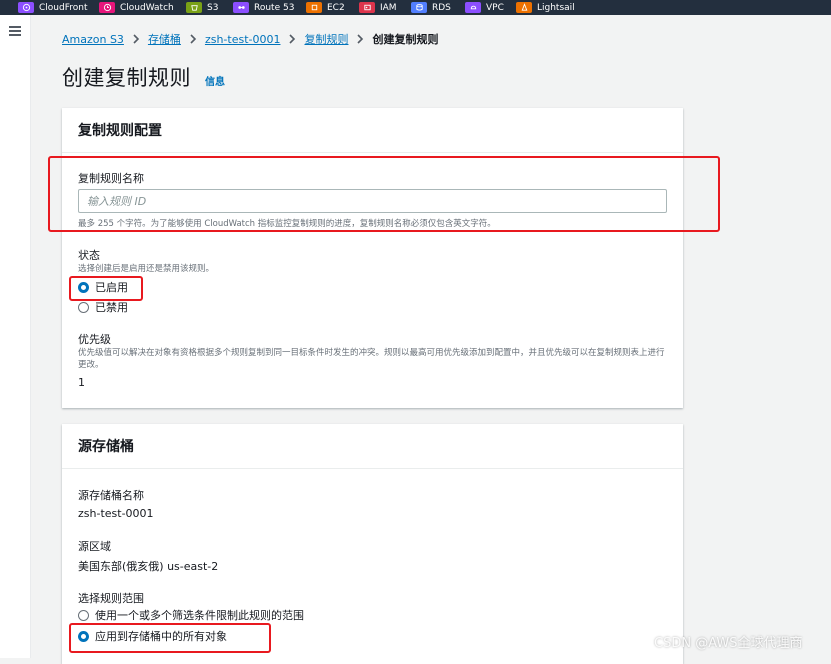 Image resolution: width=831 pixels, height=664 pixels. I want to click on status-description: 选择创建后是启用还是禁用该规则。, so click(146, 269).